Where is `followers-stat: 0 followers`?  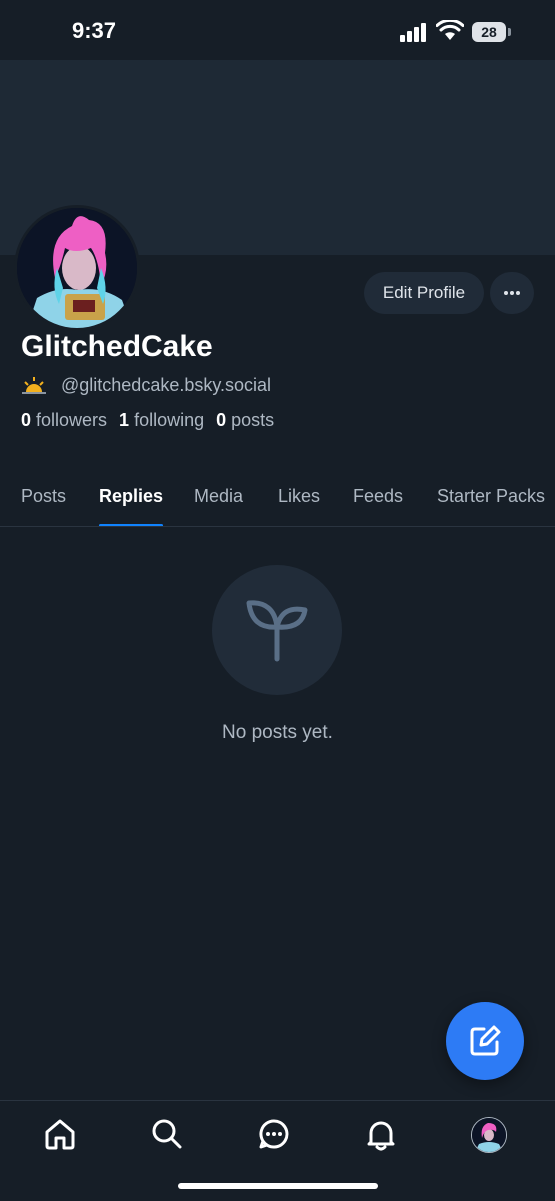 followers-stat: 0 followers is located at coordinates (64, 420).